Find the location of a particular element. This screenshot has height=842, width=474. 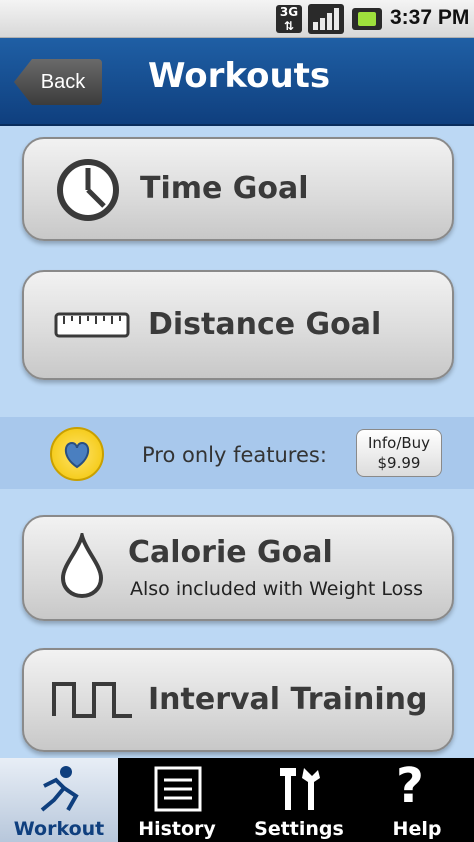

tab-workout-label: Workout is located at coordinates (59, 829).